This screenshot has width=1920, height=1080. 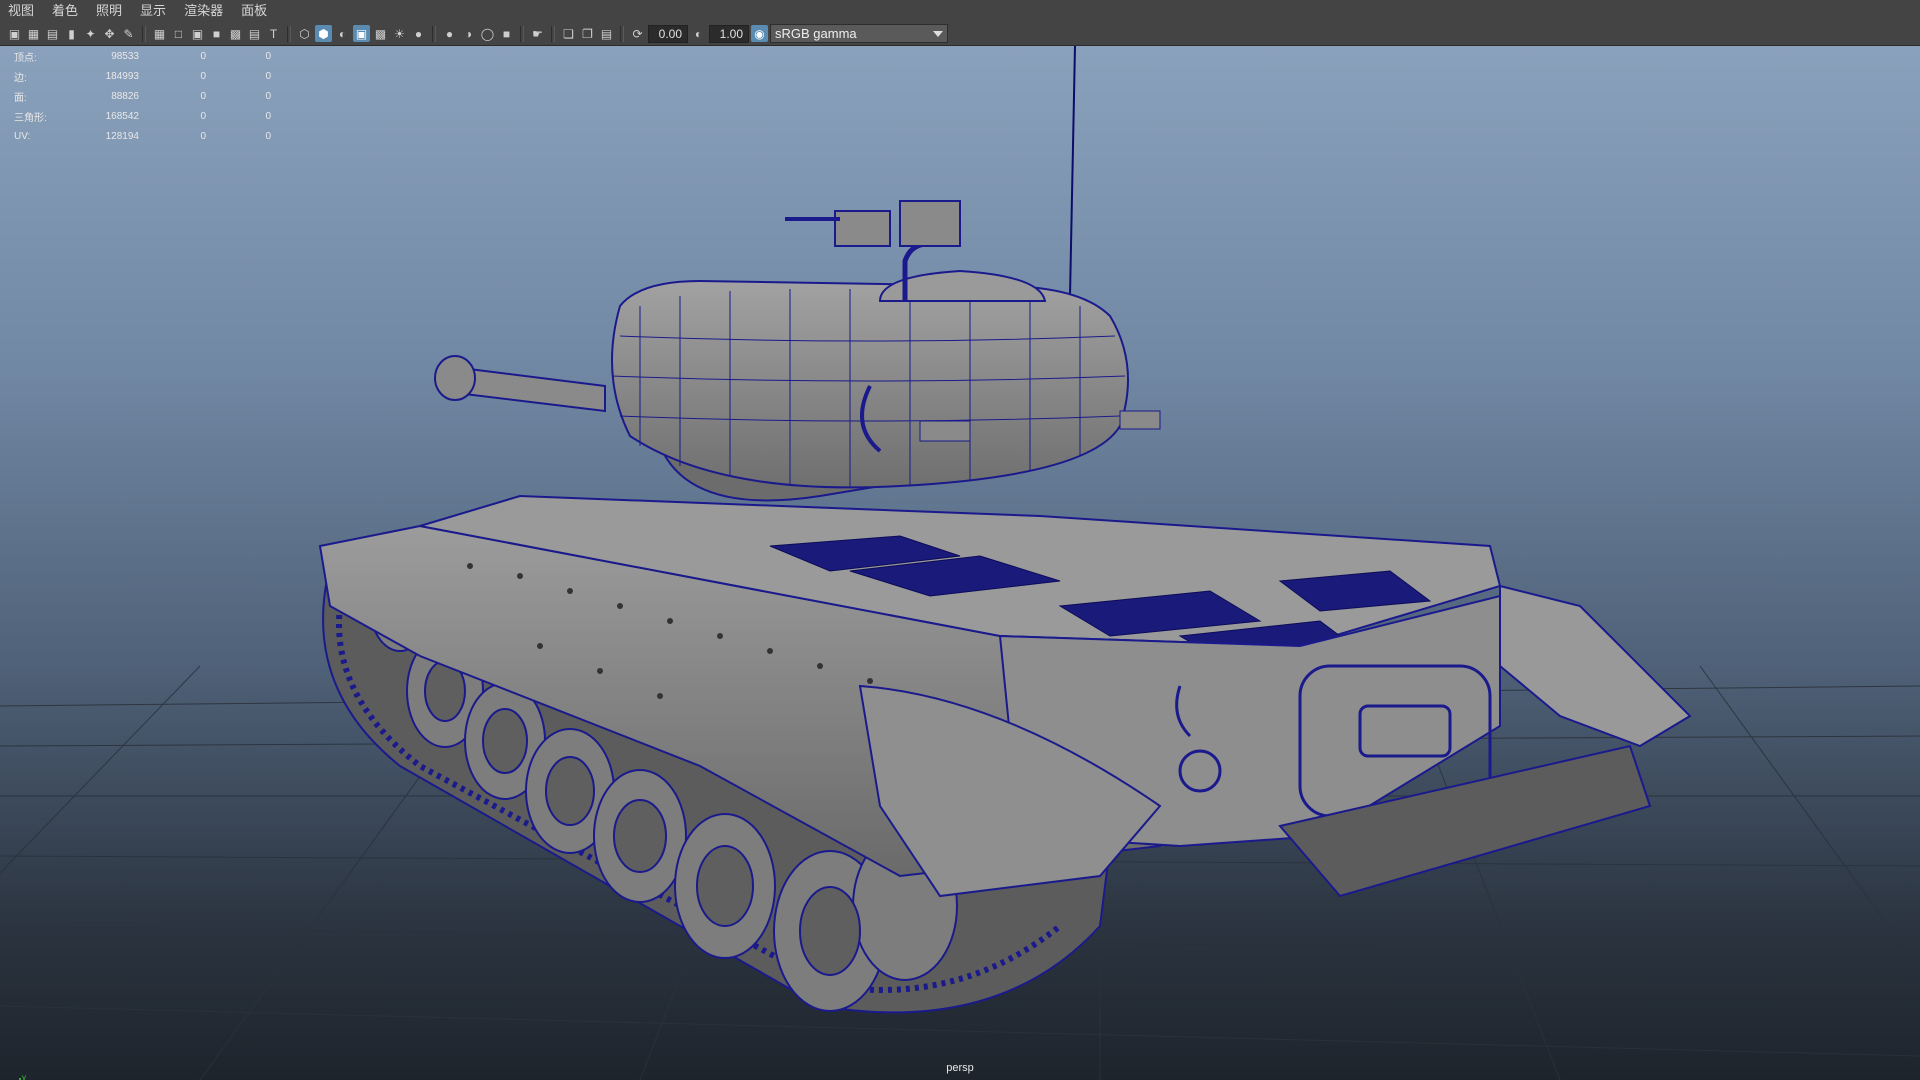 I want to click on hud-value: 88826, so click(x=125, y=96).